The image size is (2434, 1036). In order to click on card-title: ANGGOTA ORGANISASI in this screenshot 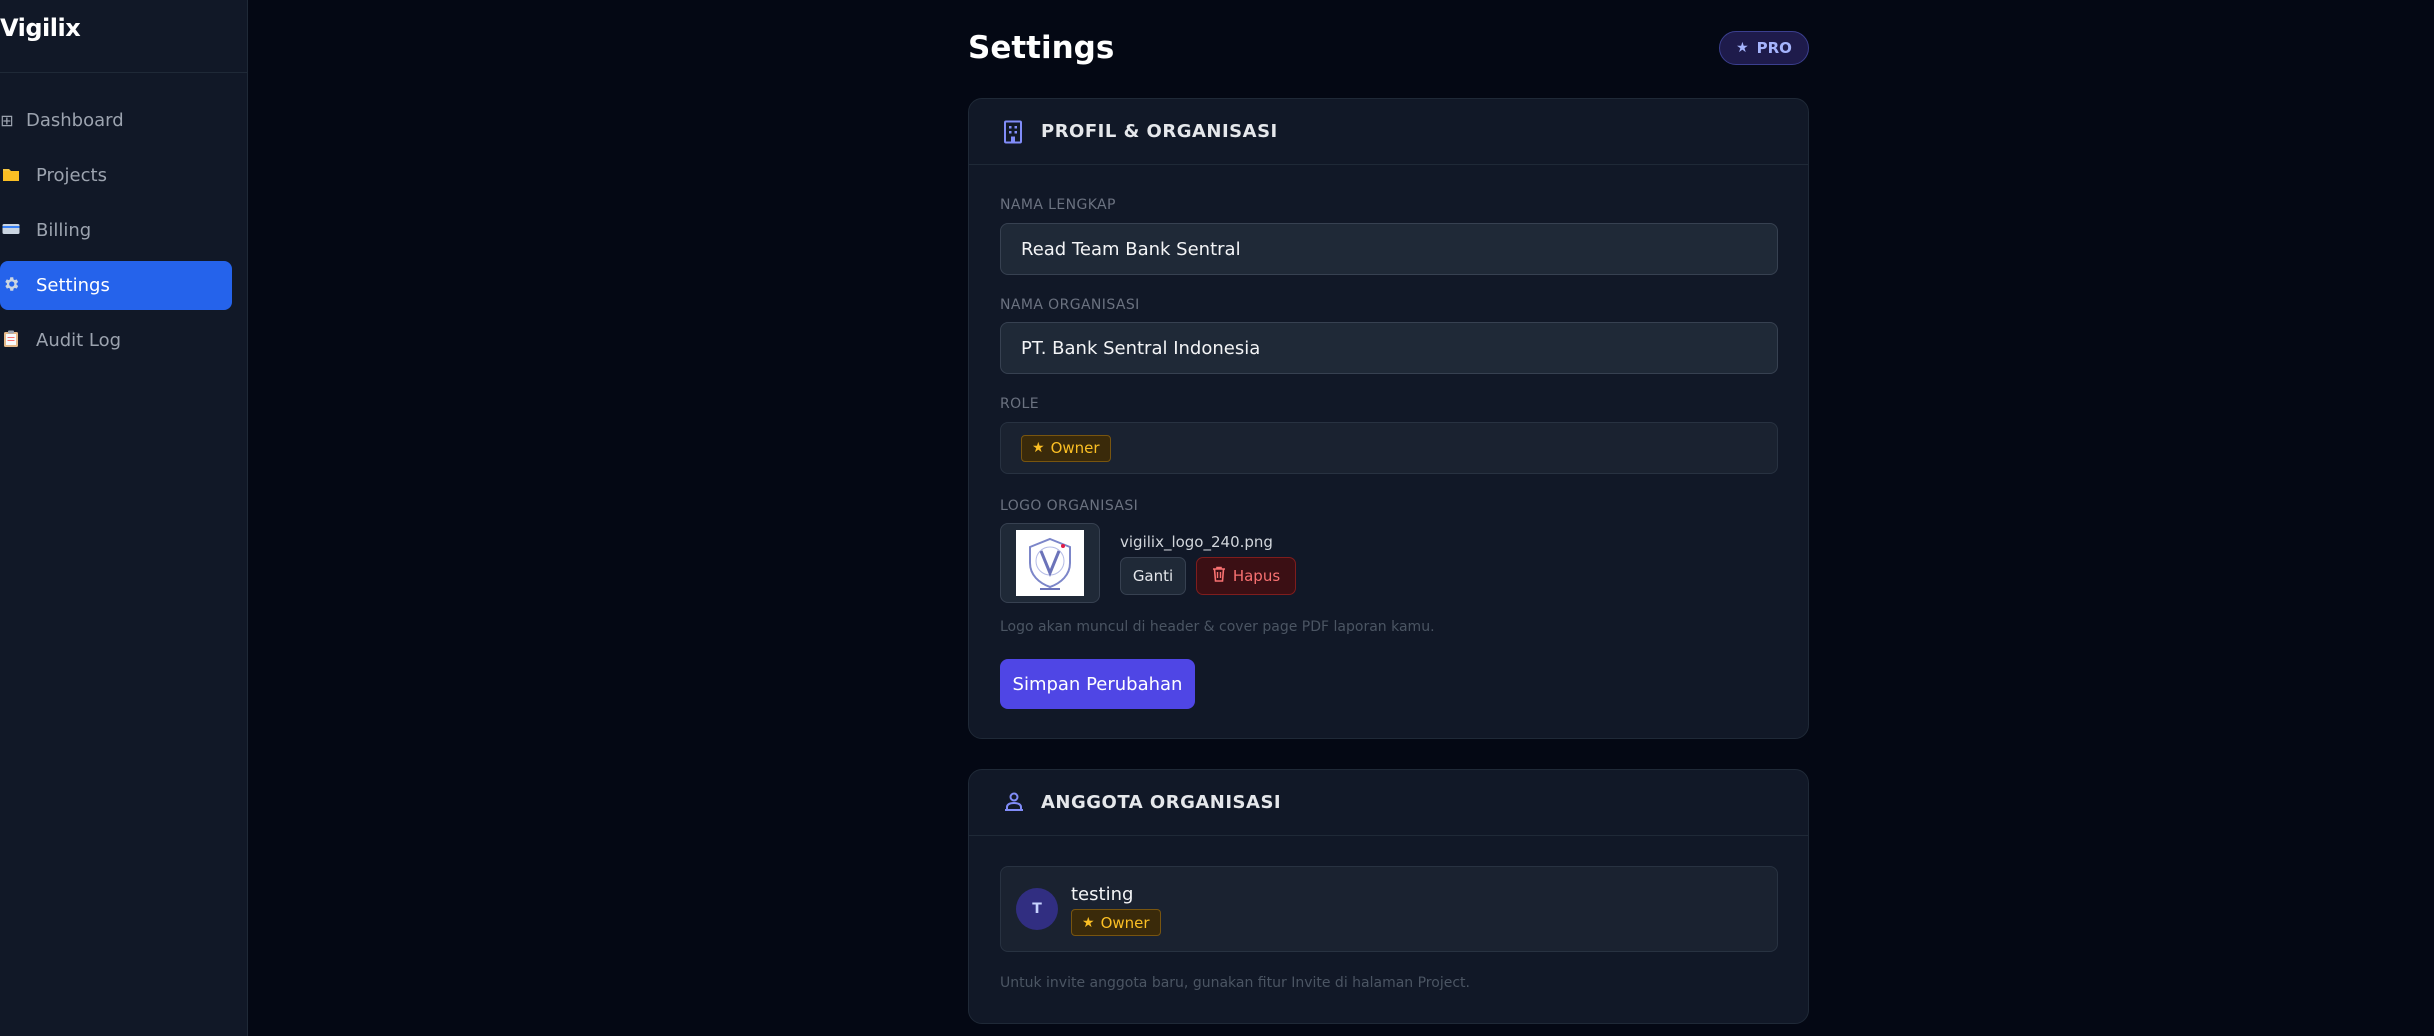, I will do `click(1161, 802)`.